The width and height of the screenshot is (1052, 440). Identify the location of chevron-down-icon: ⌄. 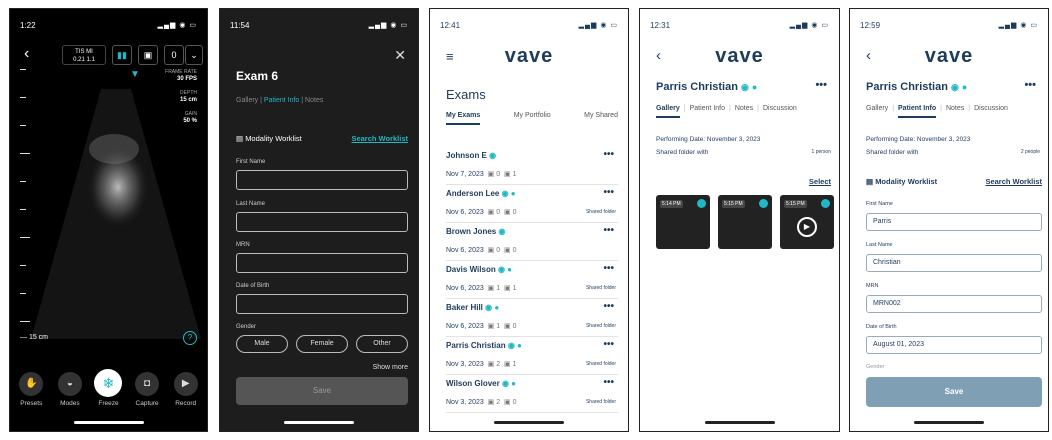
(194, 55).